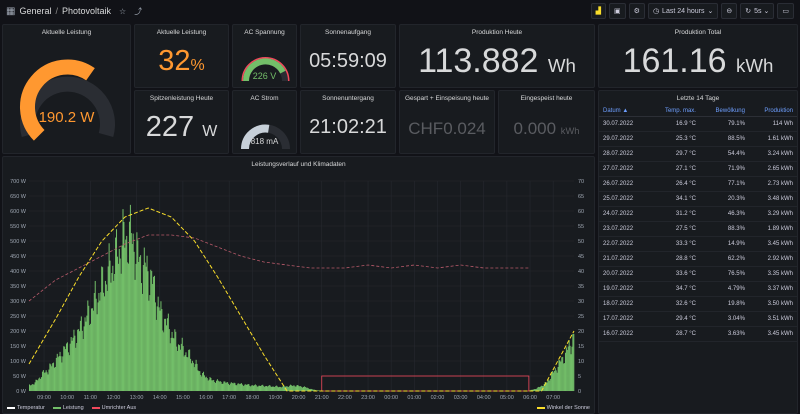  What do you see at coordinates (617, 11) in the screenshot?
I see `save-dashboard-button: ▣` at bounding box center [617, 11].